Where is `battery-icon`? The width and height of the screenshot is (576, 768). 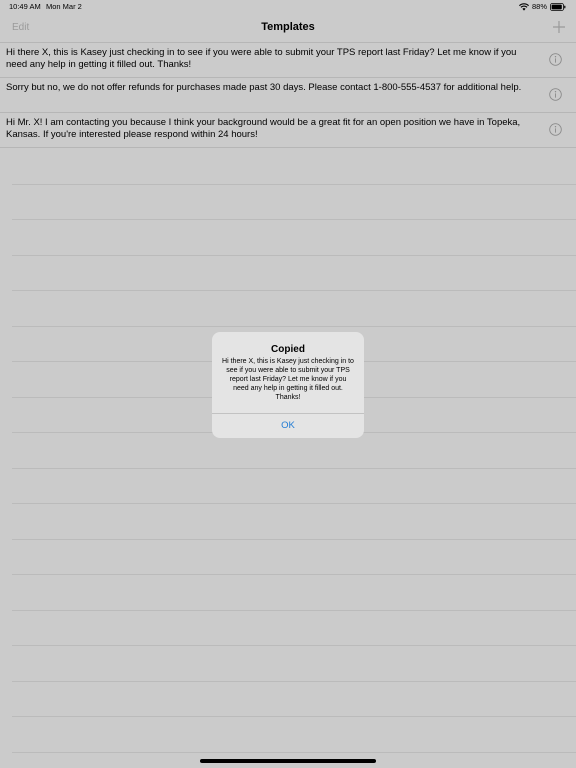 battery-icon is located at coordinates (558, 7).